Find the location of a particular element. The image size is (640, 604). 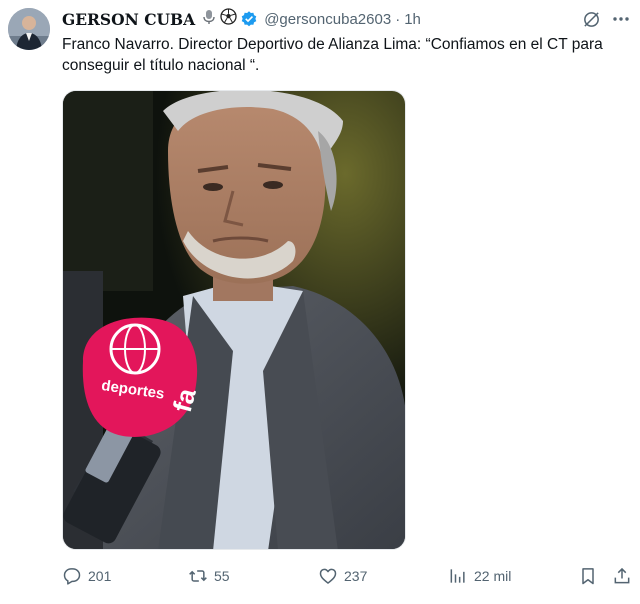

share-icon is located at coordinates (622, 576).